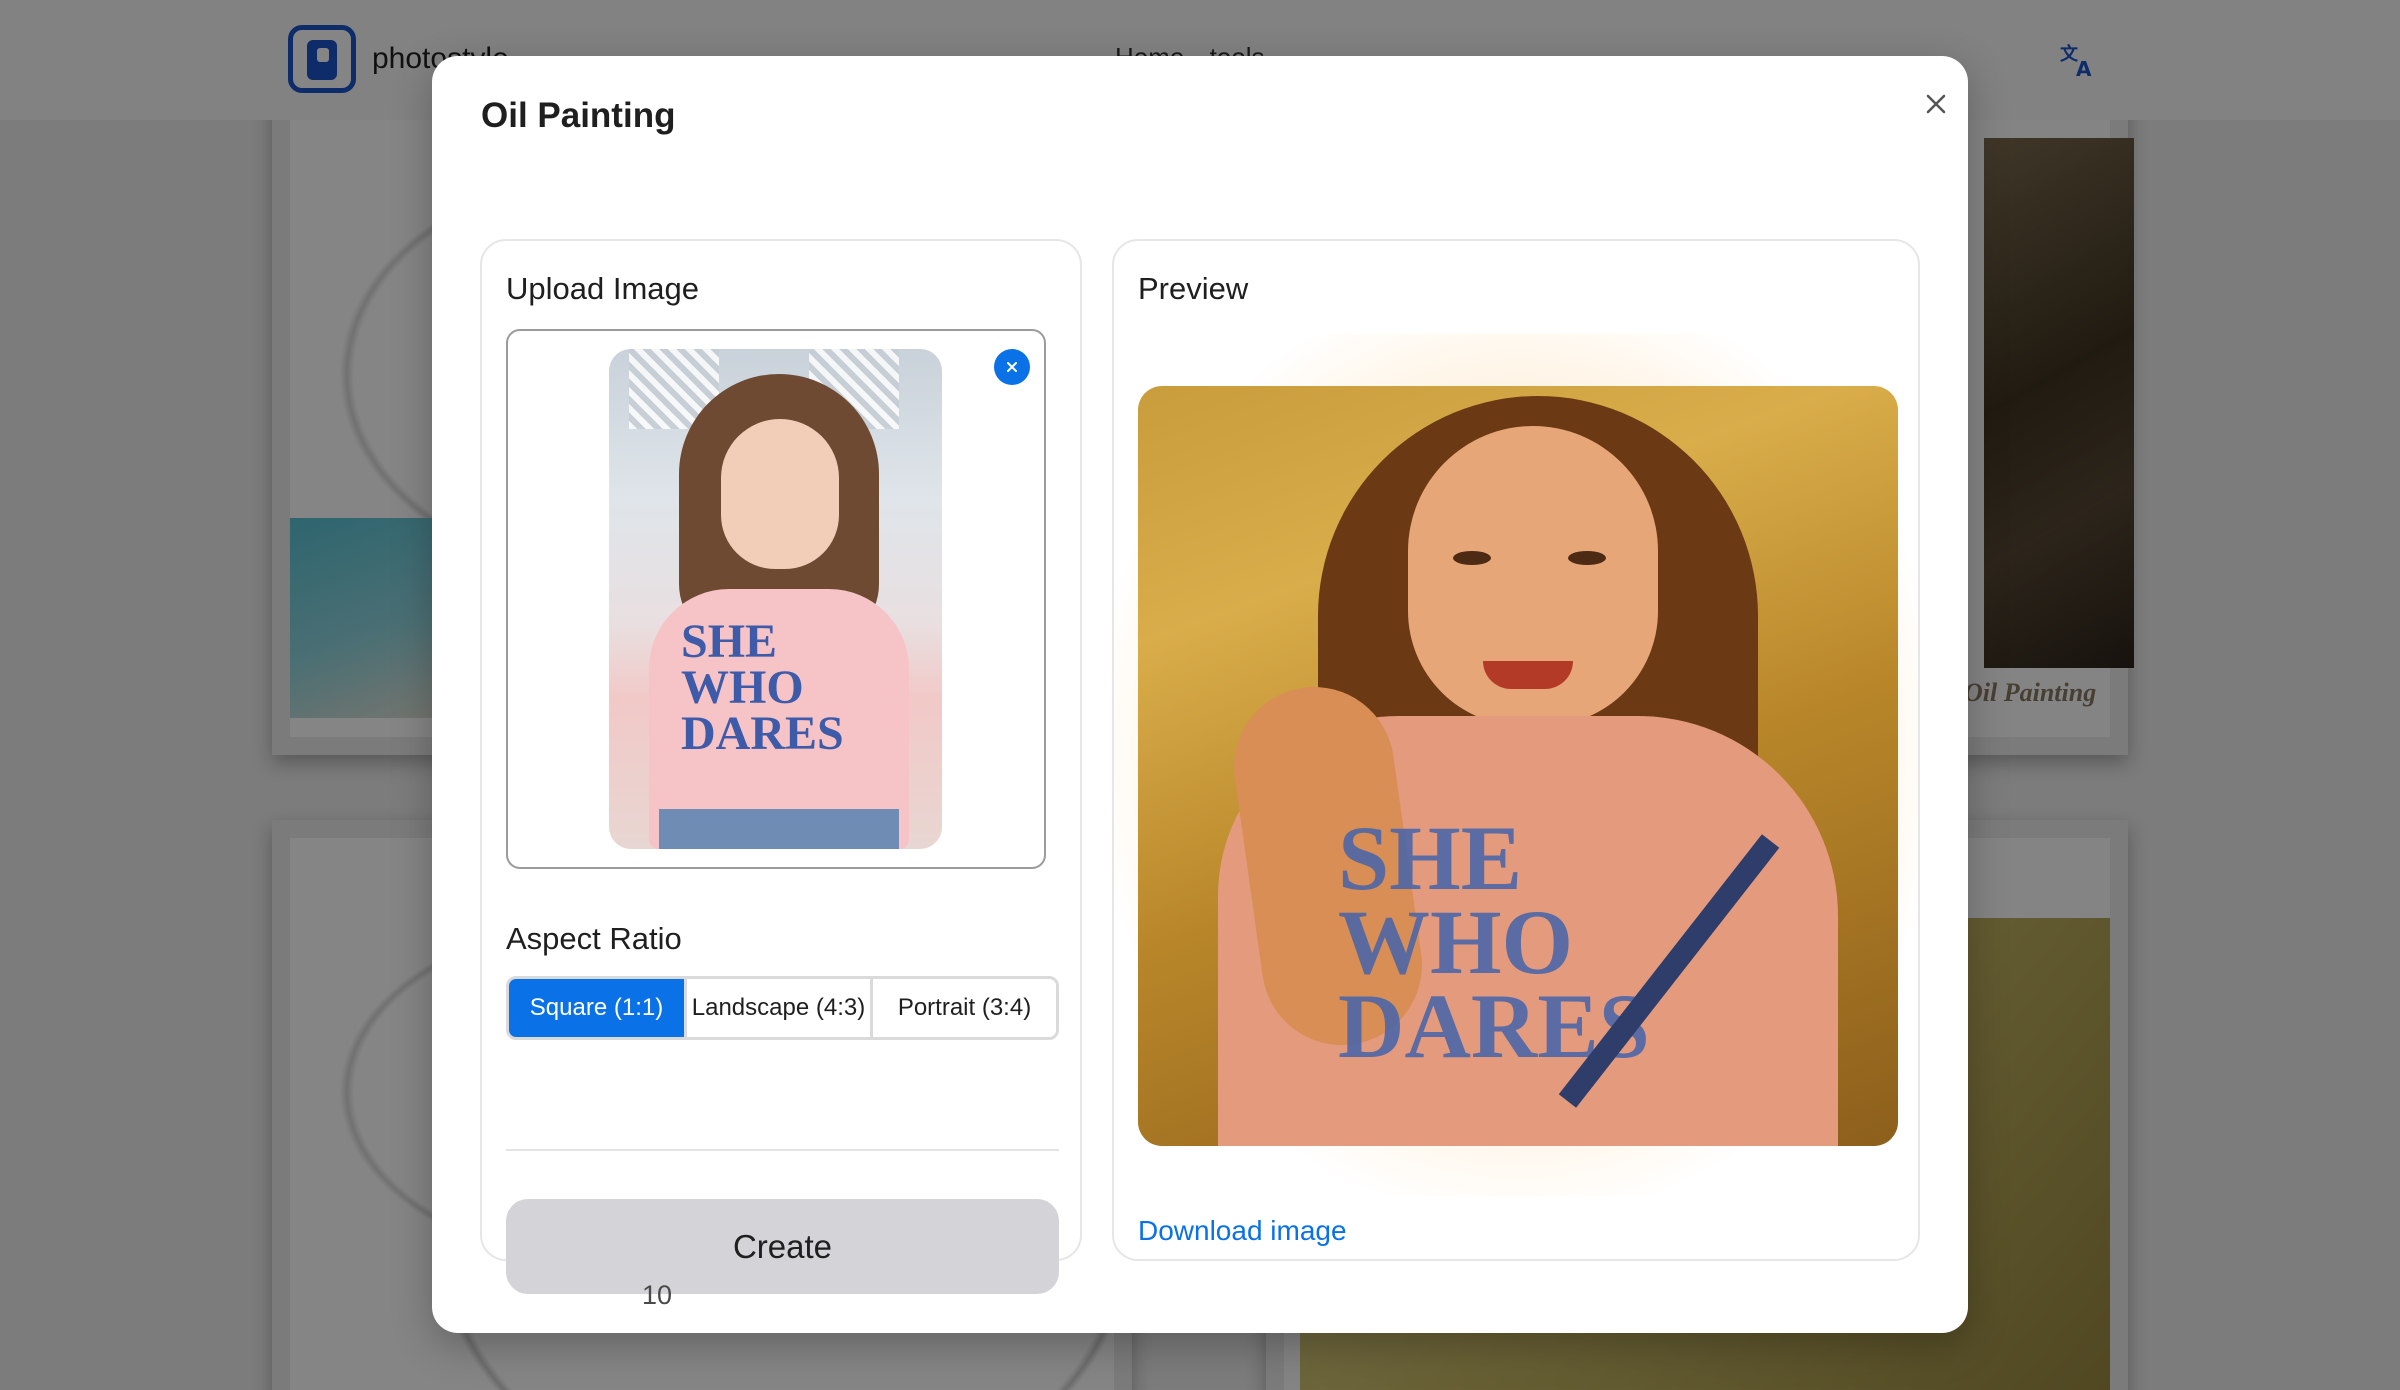 The width and height of the screenshot is (2400, 1390). Describe the element at coordinates (578, 115) in the screenshot. I see `modal-title: Oil Painting` at that location.